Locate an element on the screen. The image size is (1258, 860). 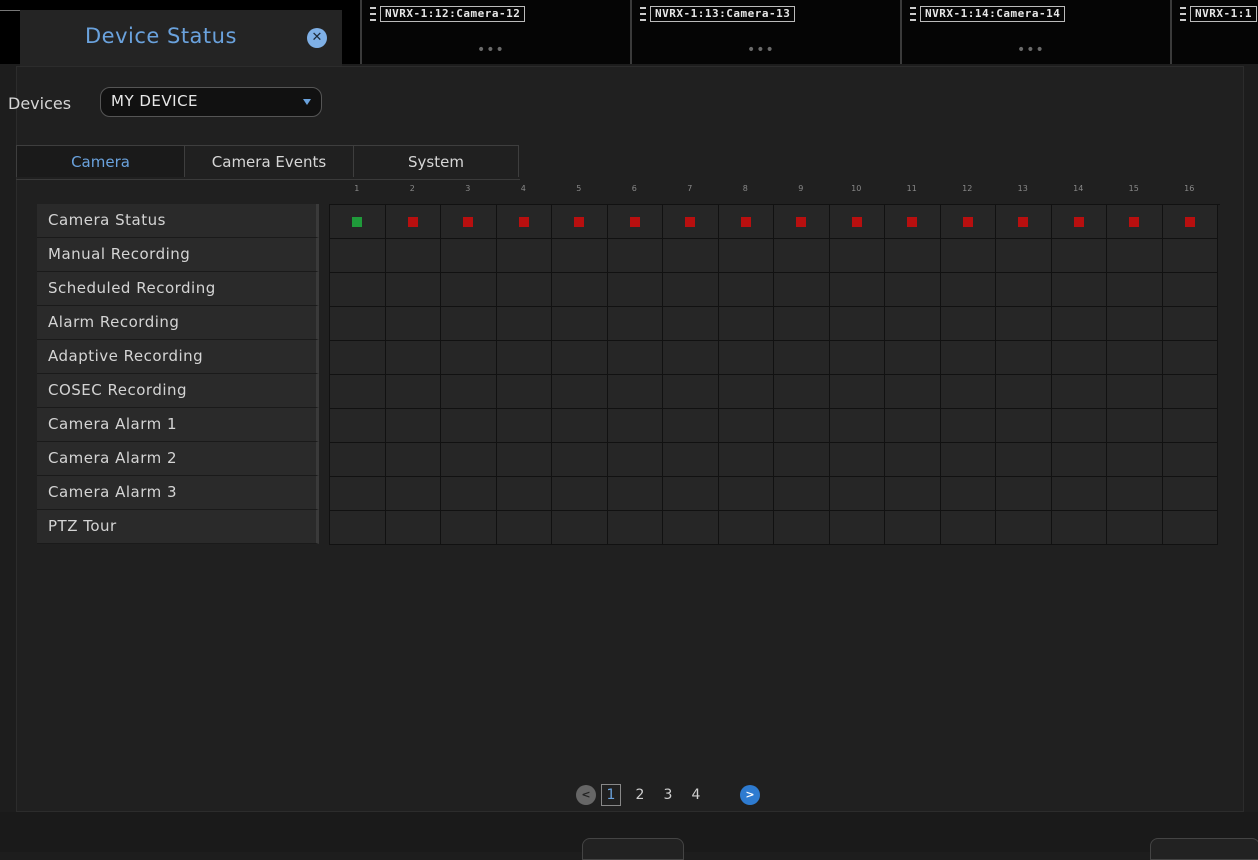
camera-tile-title: NVRX-1:1 is located at coordinates (1223, 14).